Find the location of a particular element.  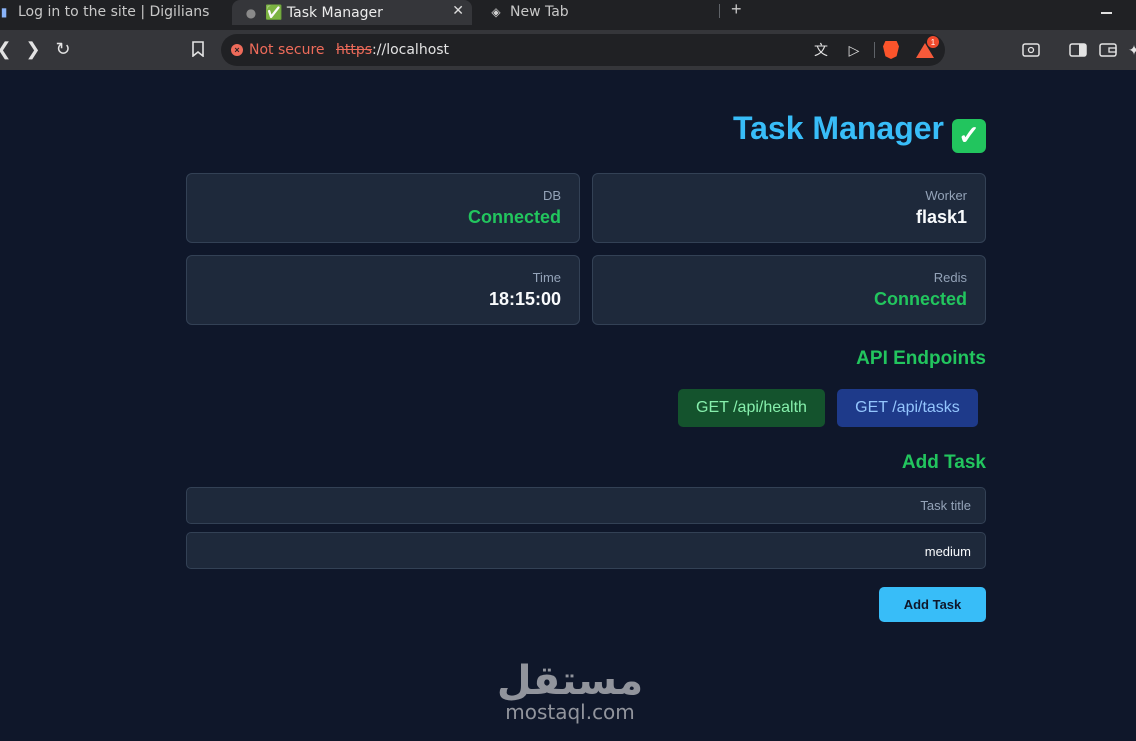

search-tabs-icon is located at coordinates (1031, 50).